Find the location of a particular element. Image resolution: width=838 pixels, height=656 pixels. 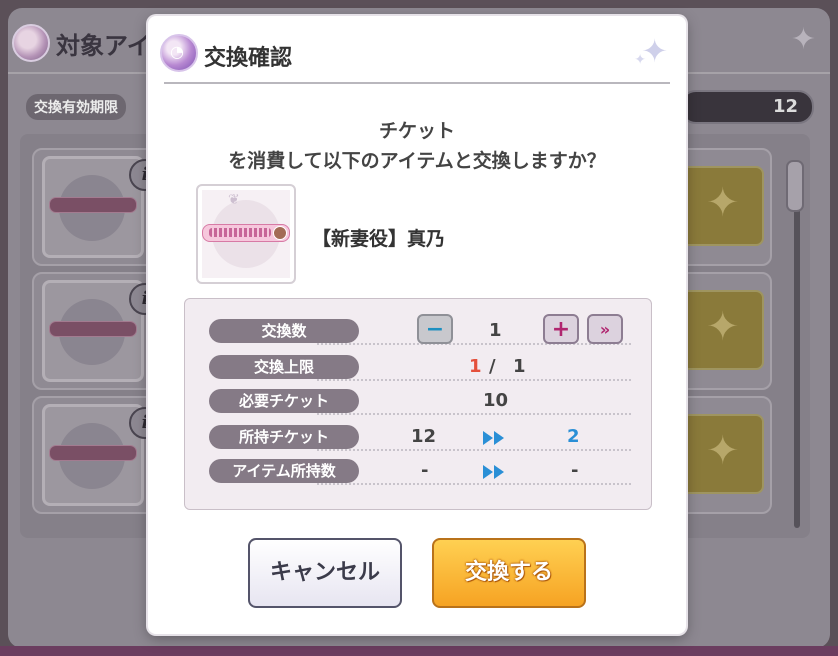

scrollbar-track is located at coordinates (797, 348).